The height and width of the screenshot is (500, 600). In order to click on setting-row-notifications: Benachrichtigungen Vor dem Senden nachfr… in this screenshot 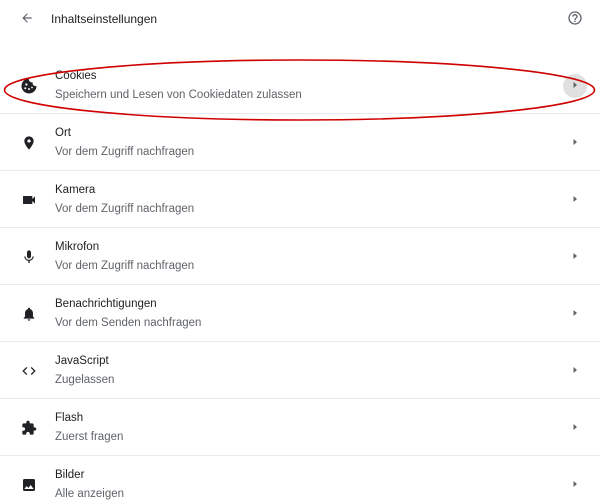, I will do `click(300, 313)`.